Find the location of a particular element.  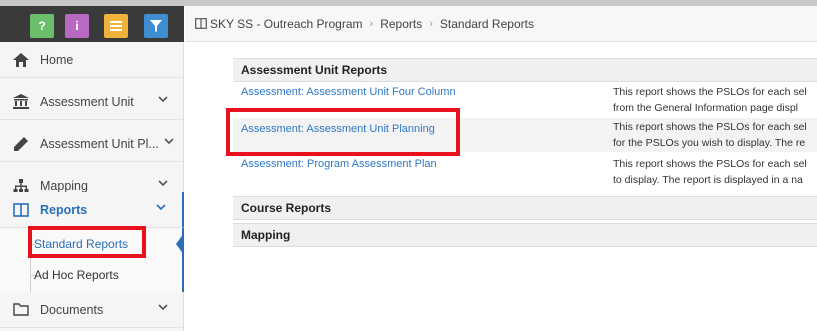

info-button: i is located at coordinates (77, 26).